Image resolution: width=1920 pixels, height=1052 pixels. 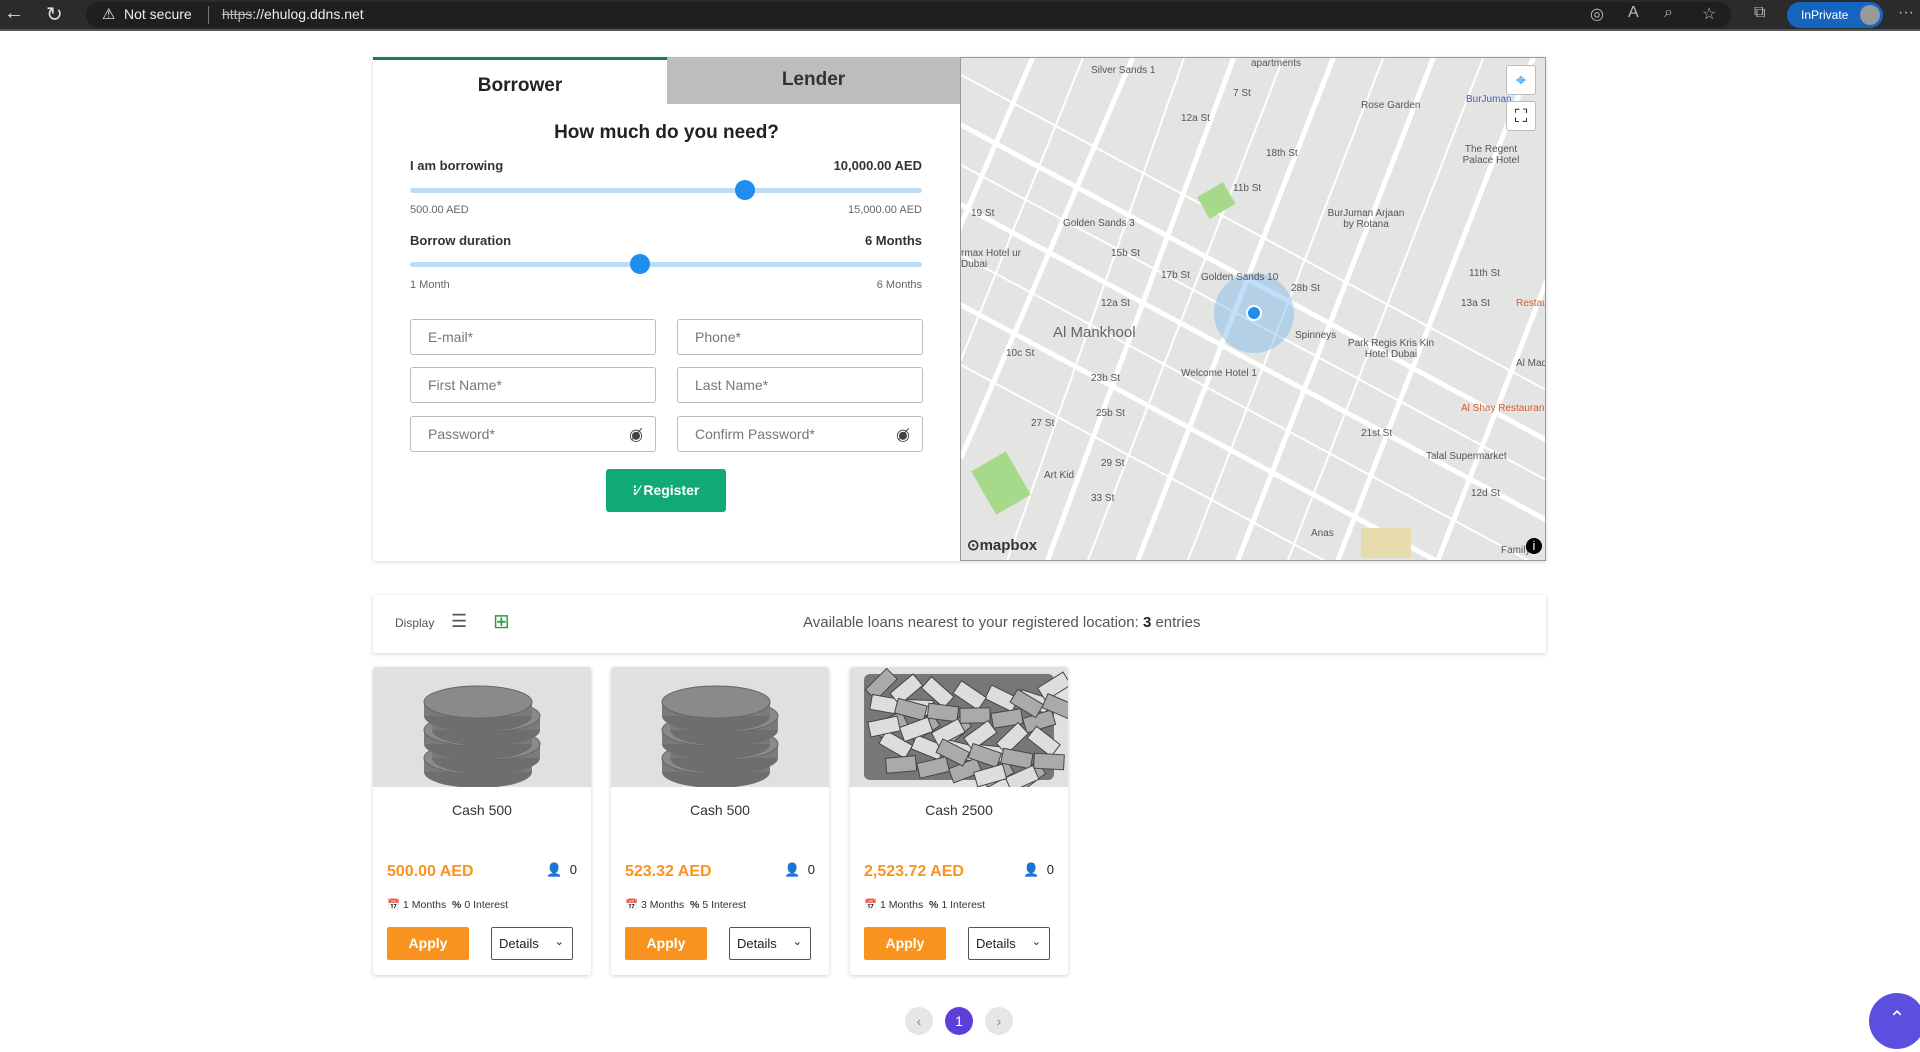 What do you see at coordinates (1870, 15) in the screenshot?
I see `avatar` at bounding box center [1870, 15].